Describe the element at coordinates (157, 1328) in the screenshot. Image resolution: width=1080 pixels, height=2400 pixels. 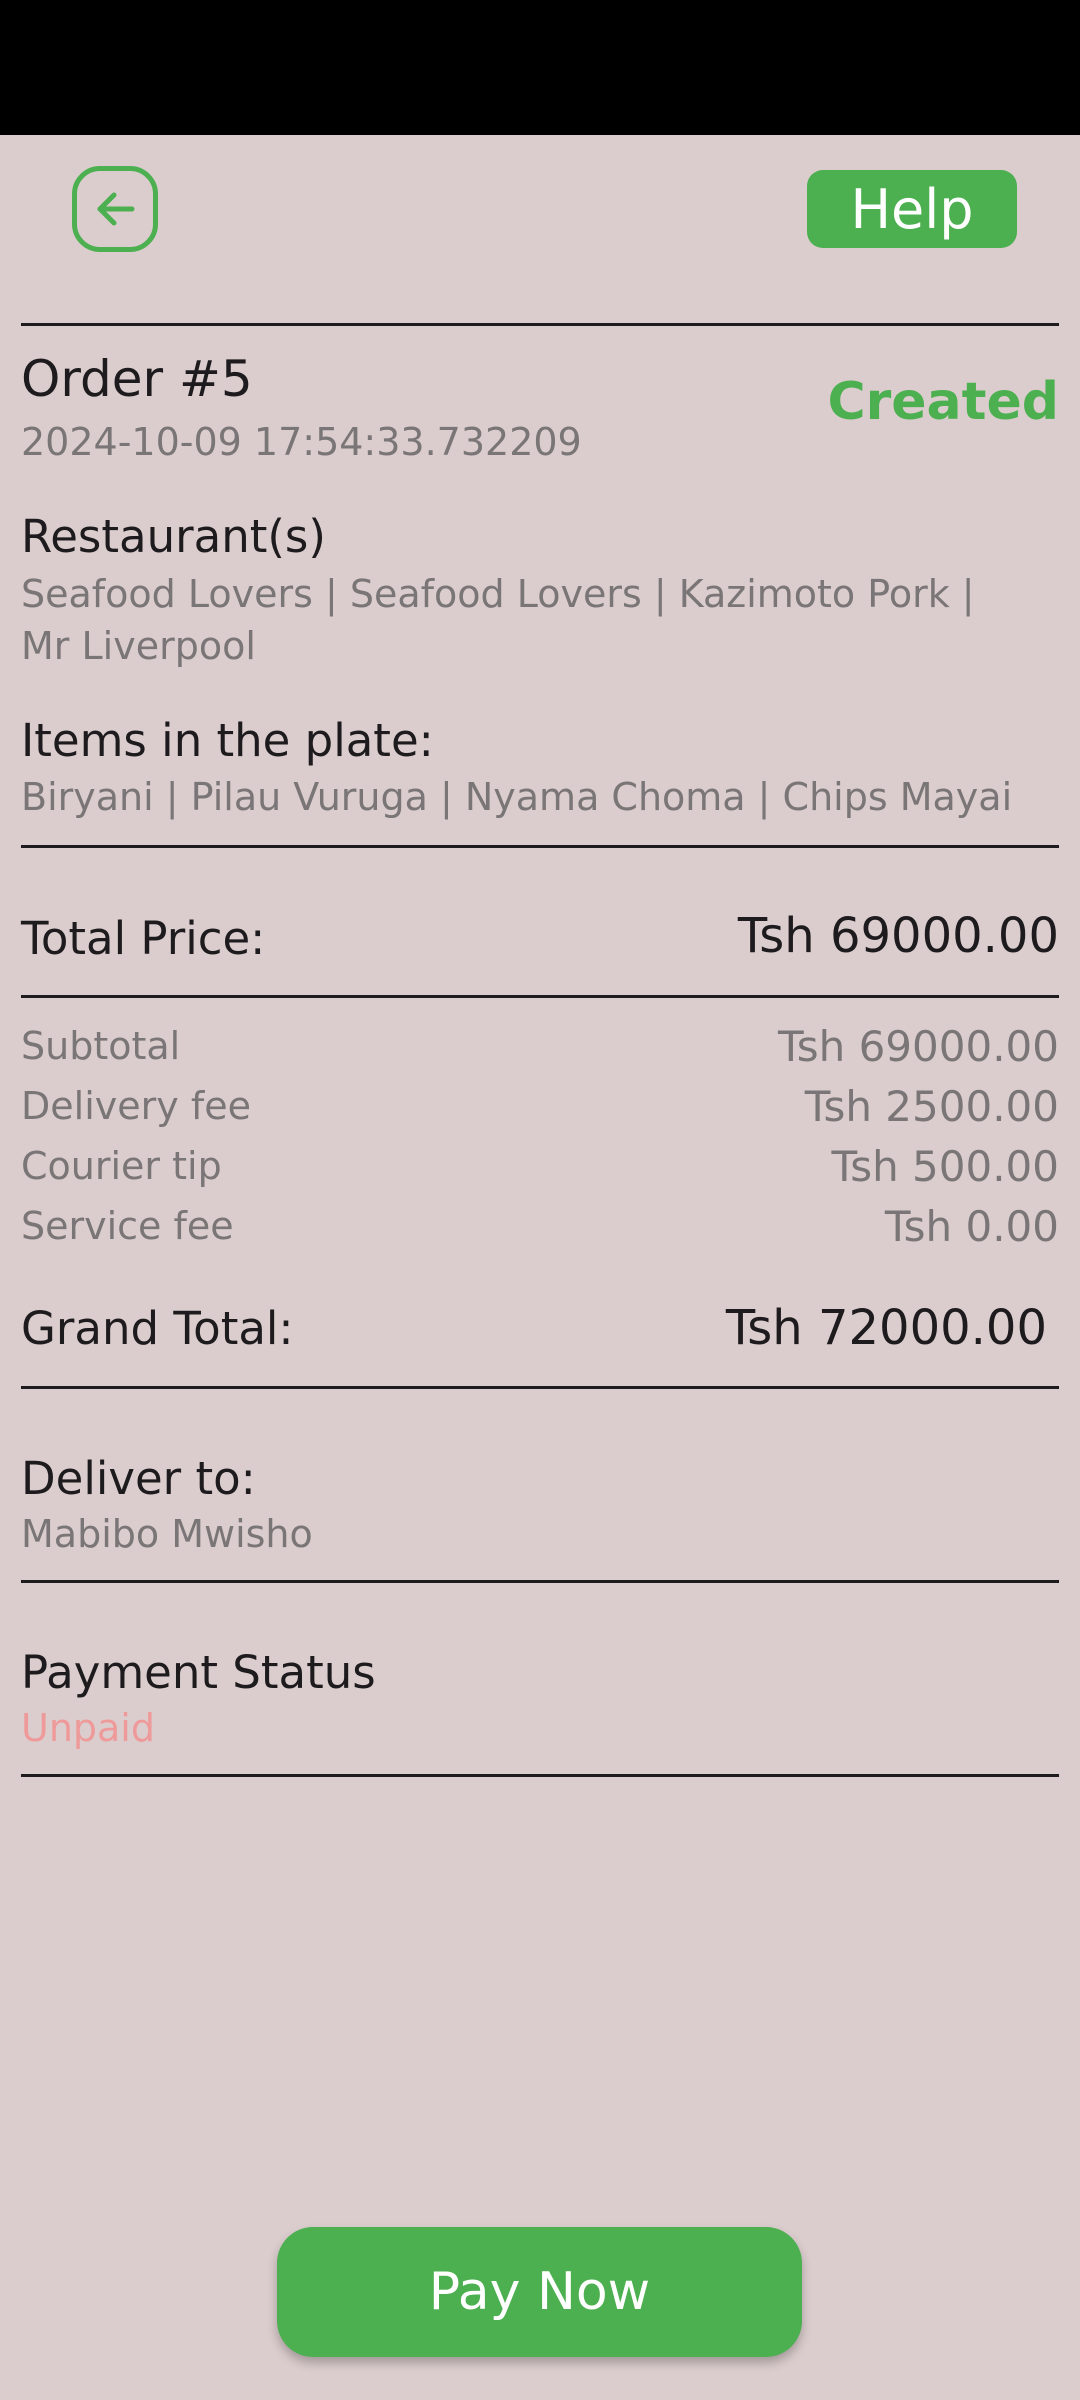
I see `grand-total-label: Grand Total:` at that location.